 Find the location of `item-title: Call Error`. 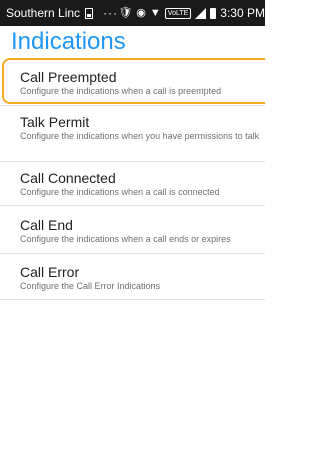

item-title: Call Error is located at coordinates (50, 272).